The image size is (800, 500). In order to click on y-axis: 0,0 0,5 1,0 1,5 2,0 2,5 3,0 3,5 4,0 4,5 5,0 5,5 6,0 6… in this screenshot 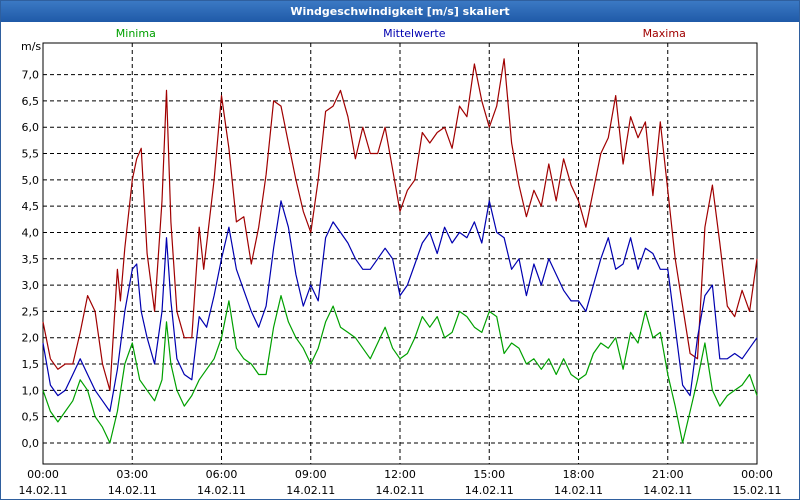, I will do `click(31, 245)`.